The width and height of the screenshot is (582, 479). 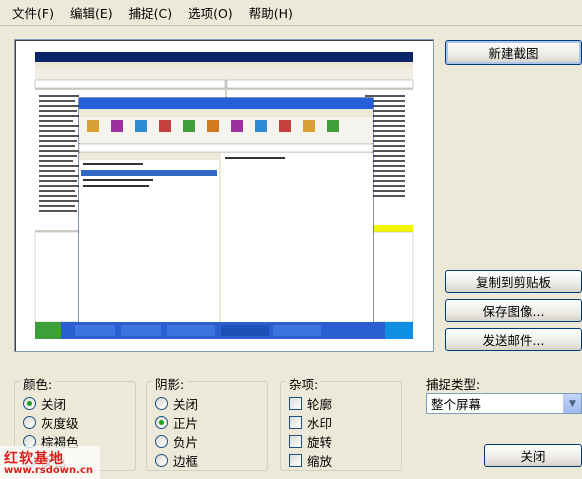 I want to click on new-capture-button: 新建截图, so click(x=513, y=52).